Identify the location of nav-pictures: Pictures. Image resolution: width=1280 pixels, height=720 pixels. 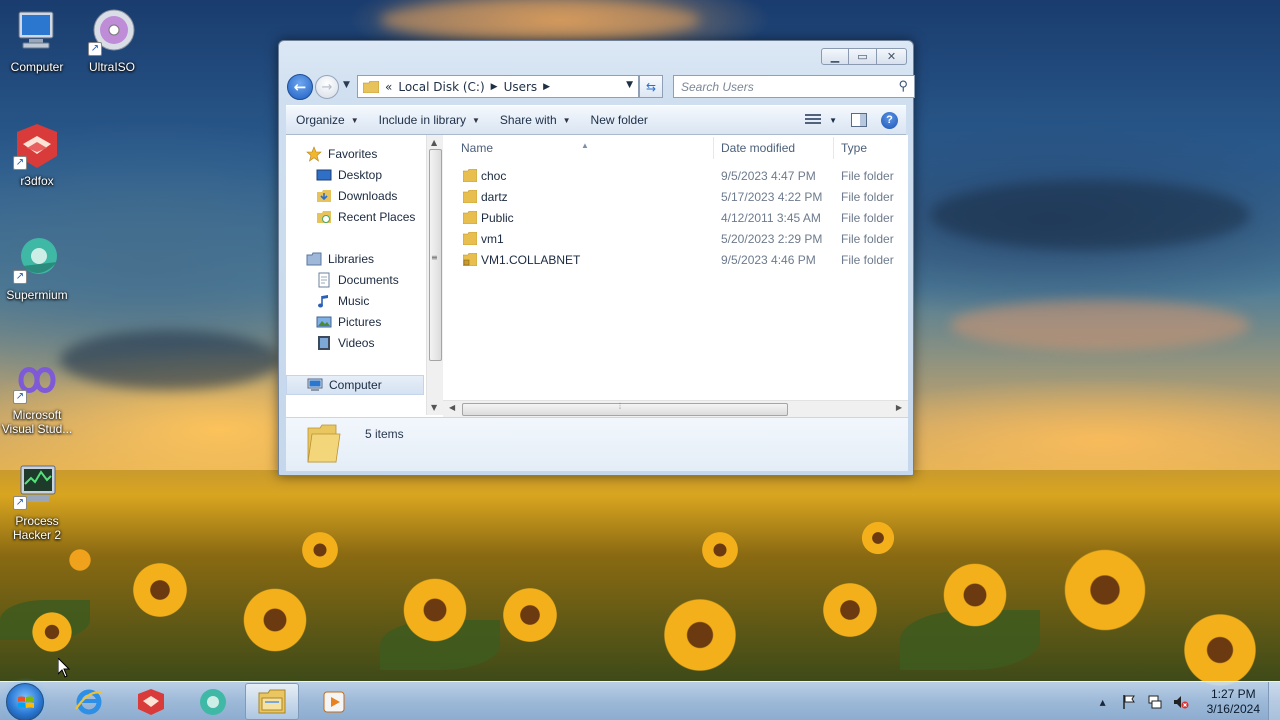
(348, 322).